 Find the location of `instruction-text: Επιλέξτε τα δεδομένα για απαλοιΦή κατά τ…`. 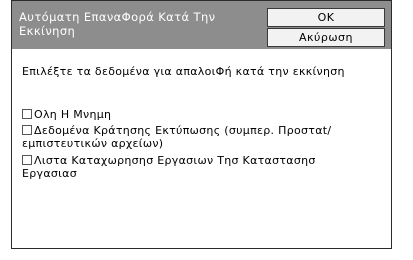

instruction-text: Επιλέξτε τα δεδομένα για απαλοιΦή κατά τ… is located at coordinates (183, 71).